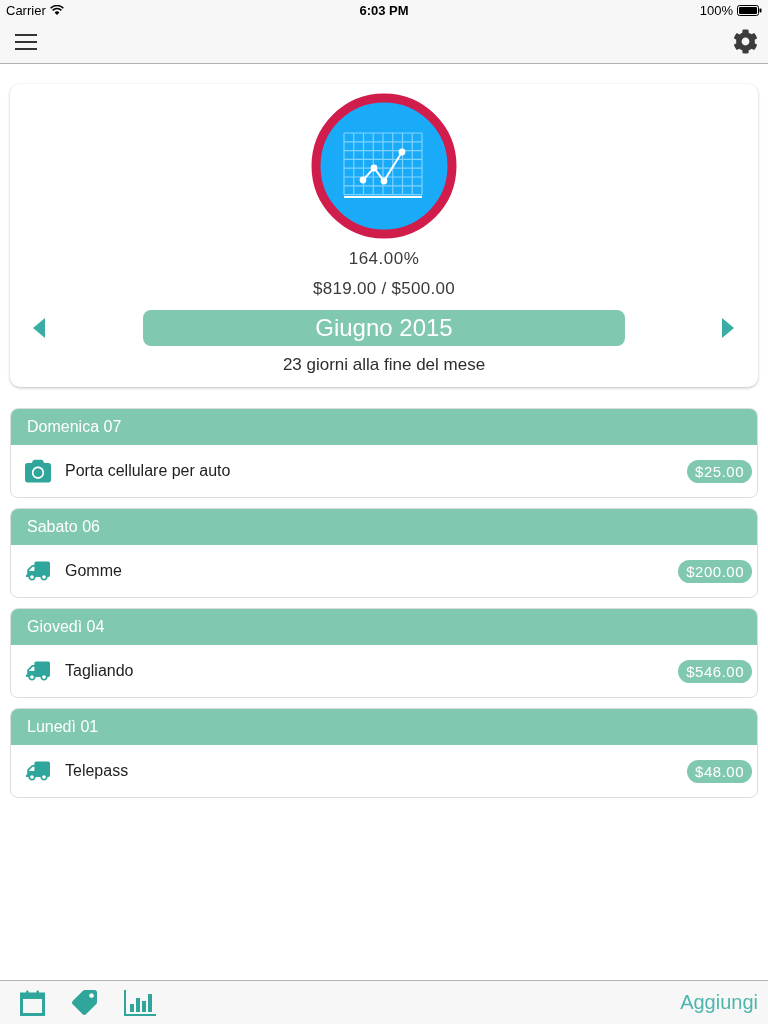 The height and width of the screenshot is (1024, 768). I want to click on day-header: Giovedì 04, so click(384, 627).